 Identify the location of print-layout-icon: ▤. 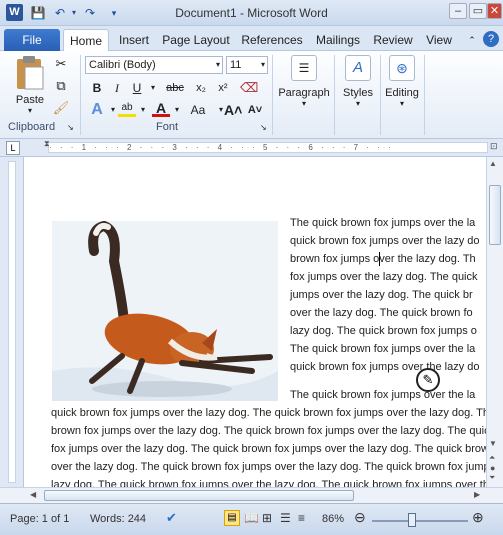
(232, 518).